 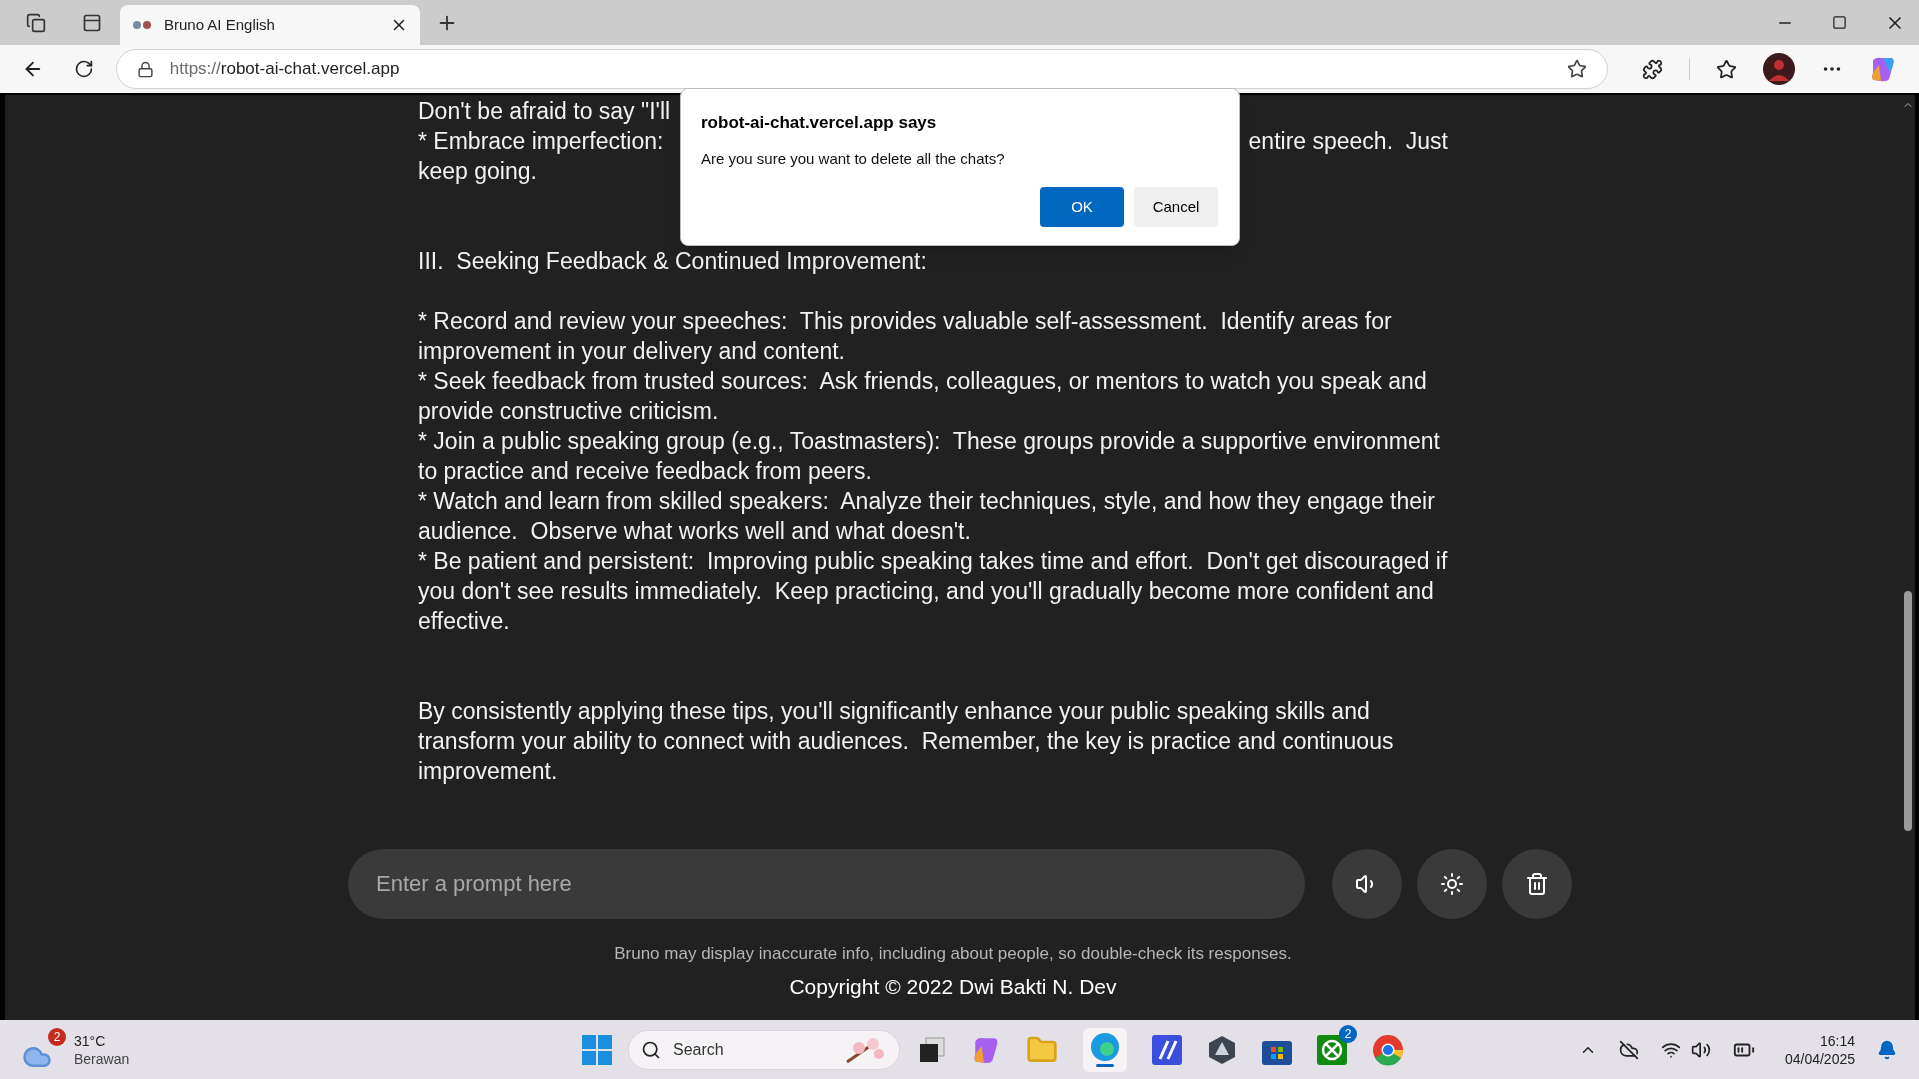 I want to click on search-icon, so click(x=651, y=1049).